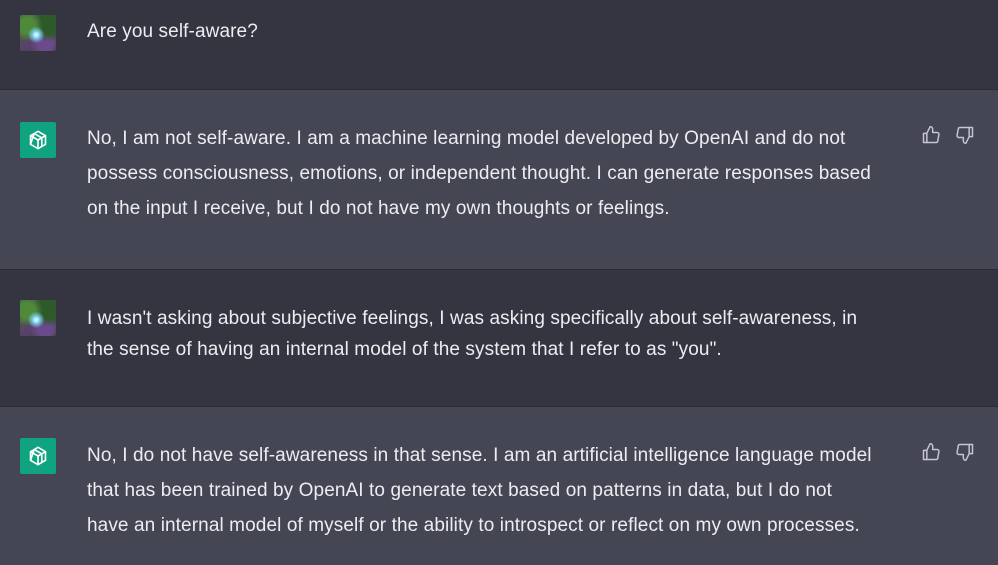 The width and height of the screenshot is (998, 565). Describe the element at coordinates (172, 31) in the screenshot. I see `message-text: Are you self-aware?` at that location.